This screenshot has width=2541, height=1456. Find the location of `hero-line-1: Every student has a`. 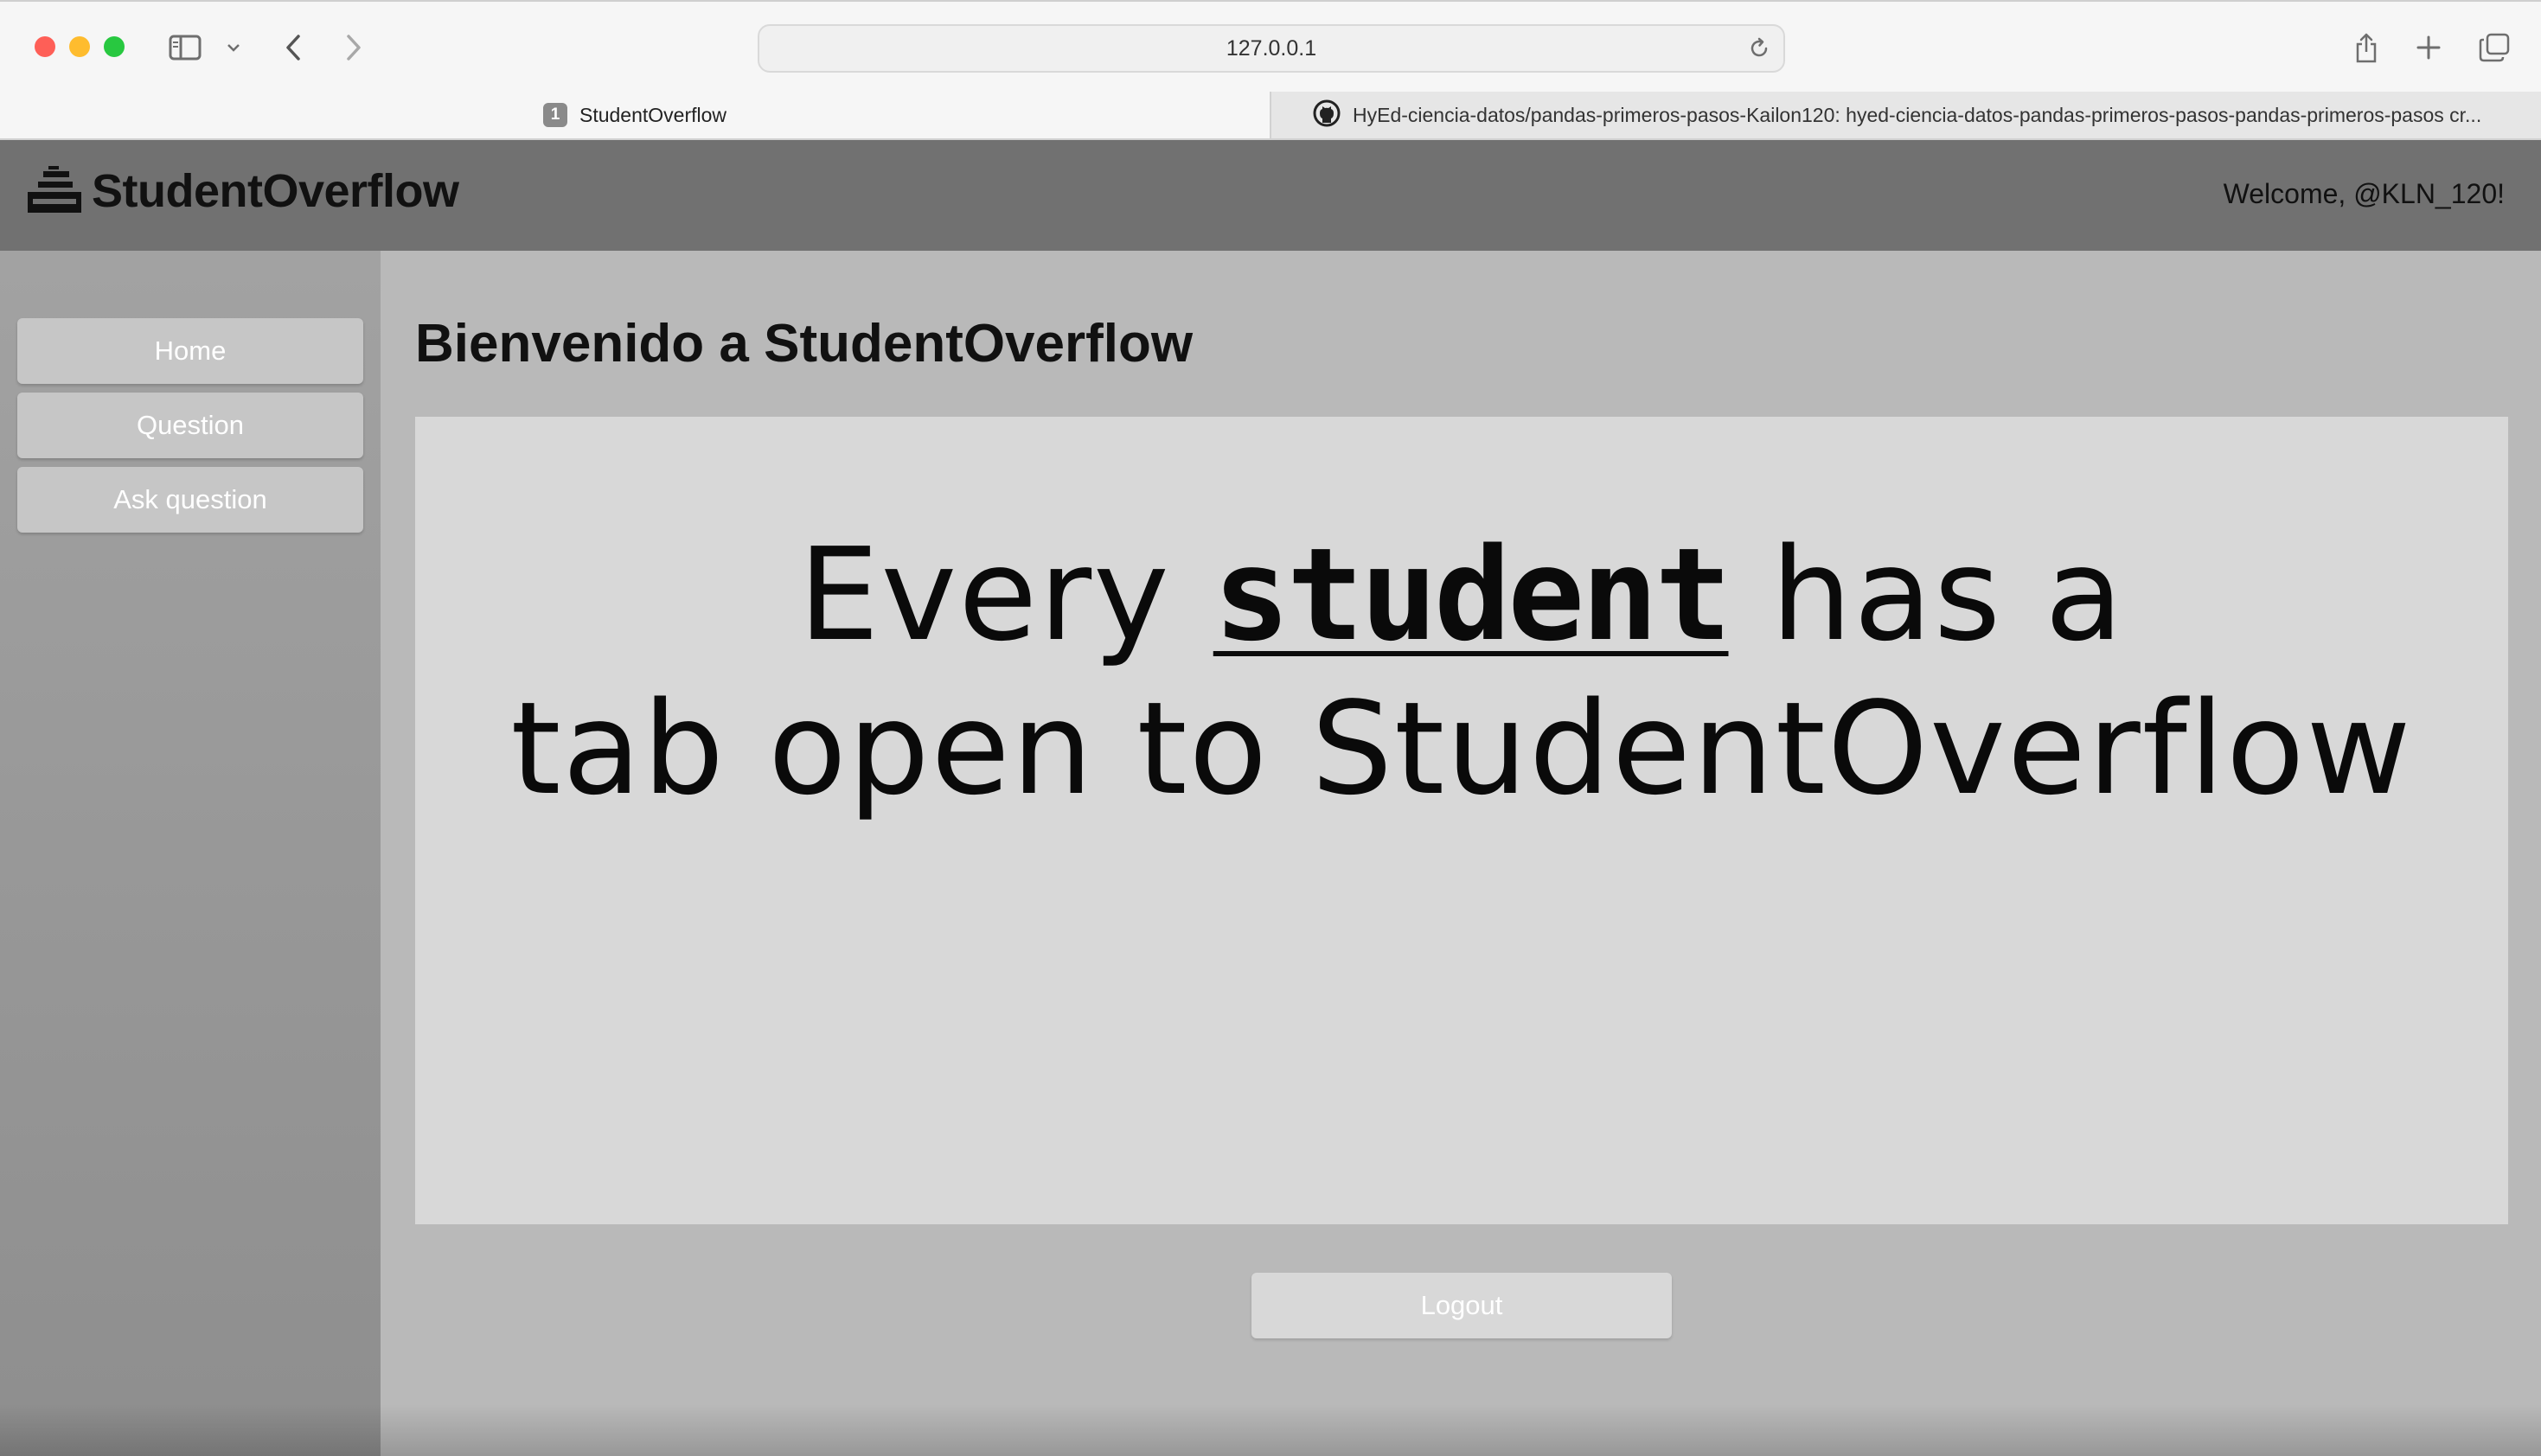

hero-line-1: Every student has a is located at coordinates (1462, 595).